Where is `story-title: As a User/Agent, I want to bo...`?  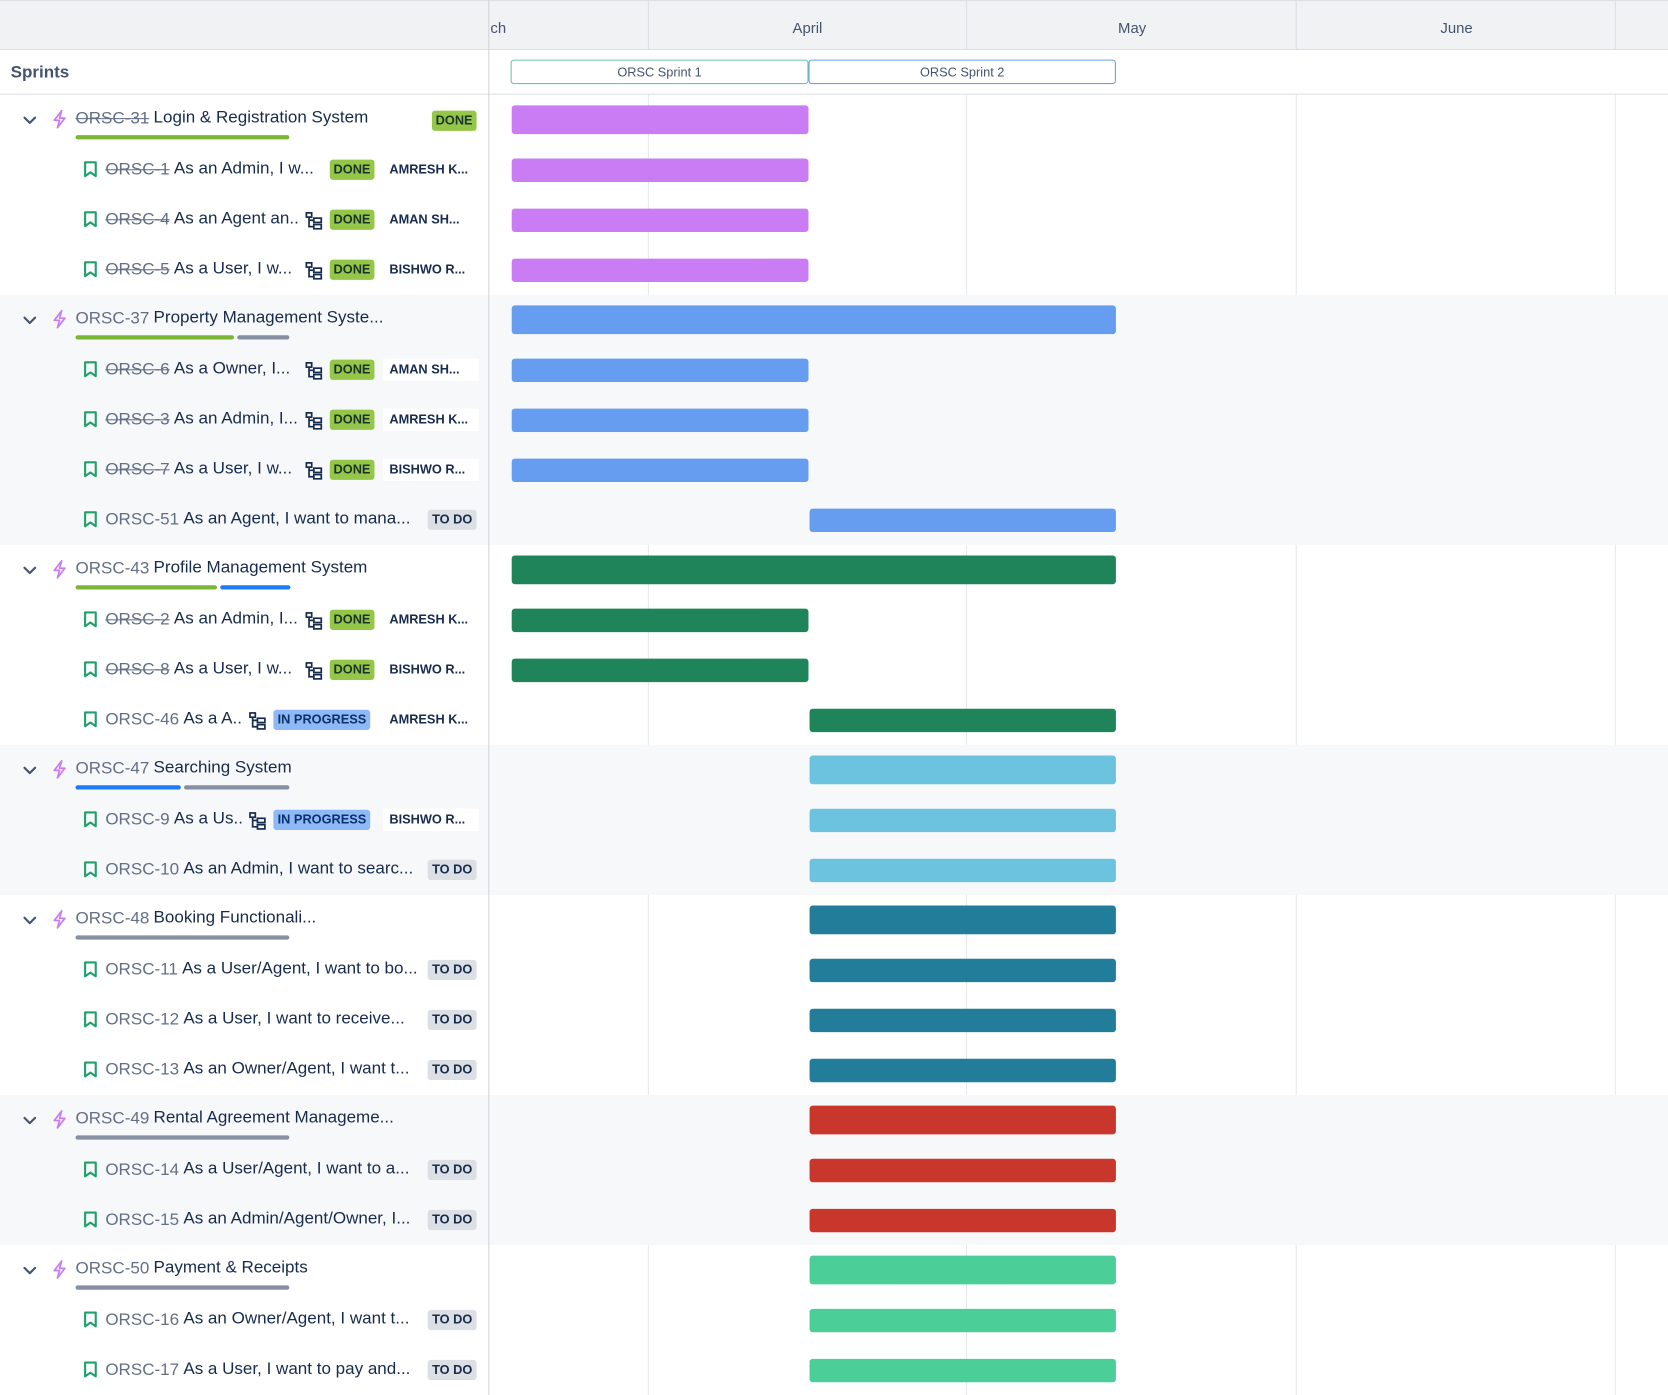 story-title: As a User/Agent, I want to bo... is located at coordinates (300, 969).